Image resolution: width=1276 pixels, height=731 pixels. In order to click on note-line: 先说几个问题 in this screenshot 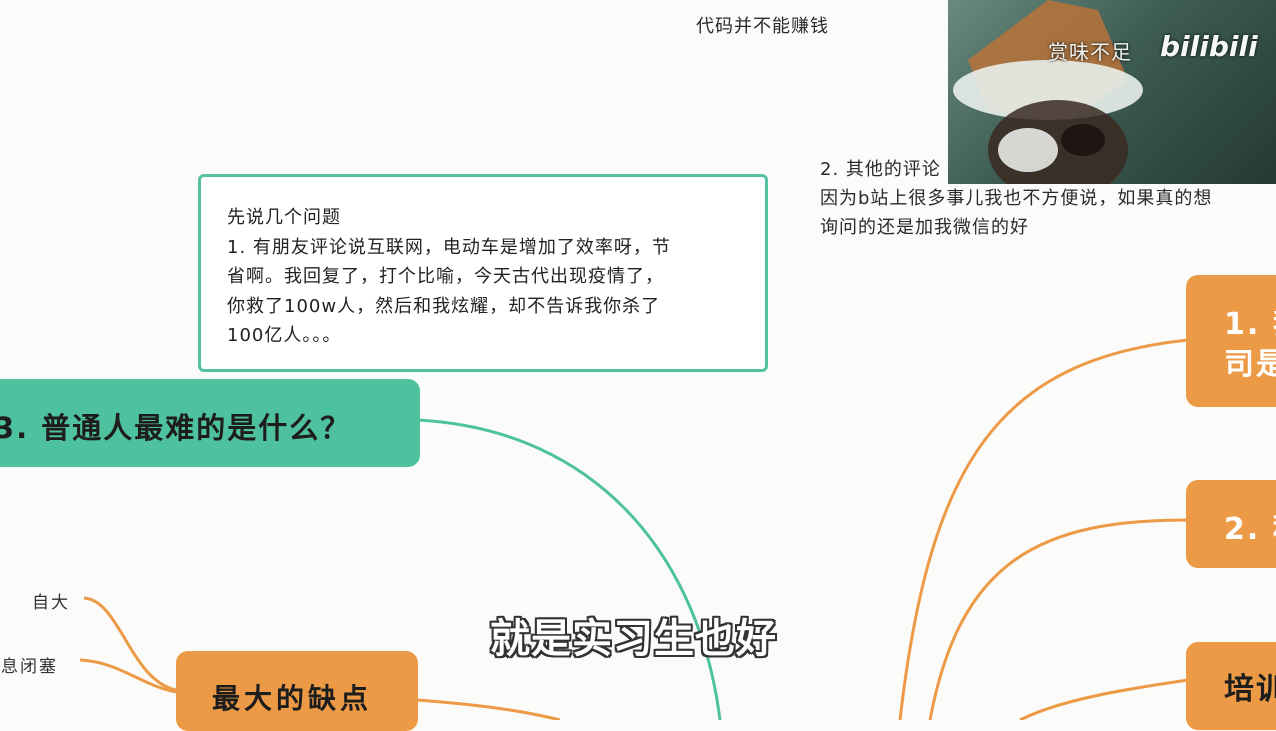, I will do `click(284, 217)`.